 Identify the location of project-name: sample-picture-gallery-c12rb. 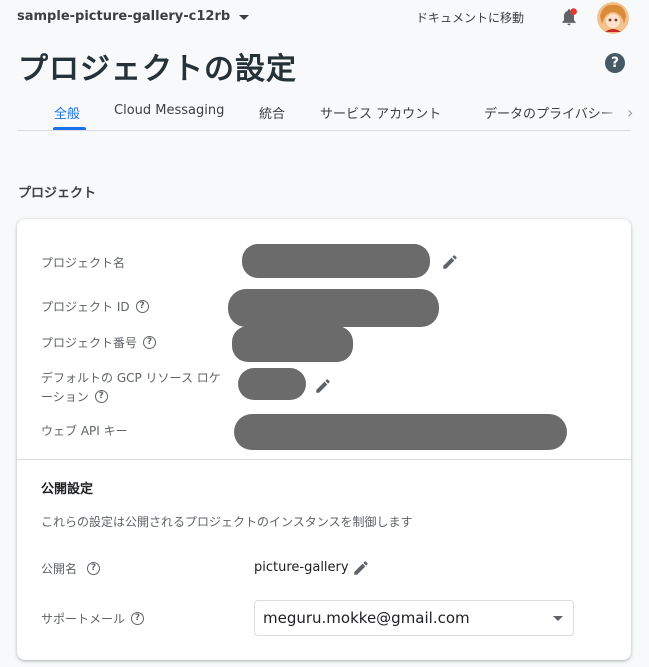
(124, 16).